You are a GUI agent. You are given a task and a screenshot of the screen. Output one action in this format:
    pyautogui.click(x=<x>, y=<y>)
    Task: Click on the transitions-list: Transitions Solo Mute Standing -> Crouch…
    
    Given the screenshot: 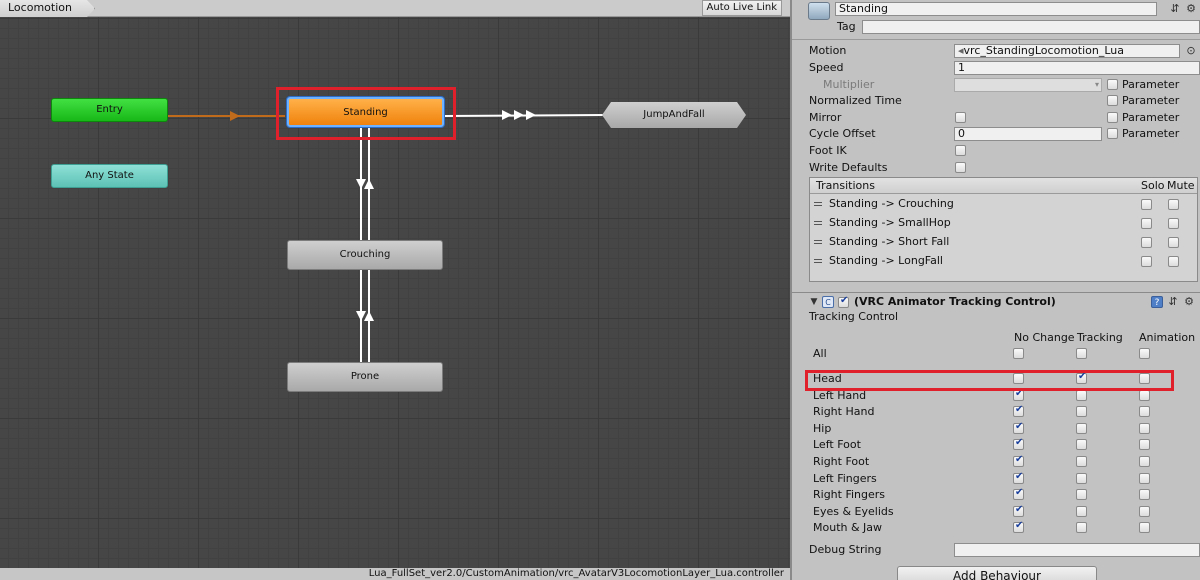 What is the action you would take?
    pyautogui.click(x=1003, y=225)
    